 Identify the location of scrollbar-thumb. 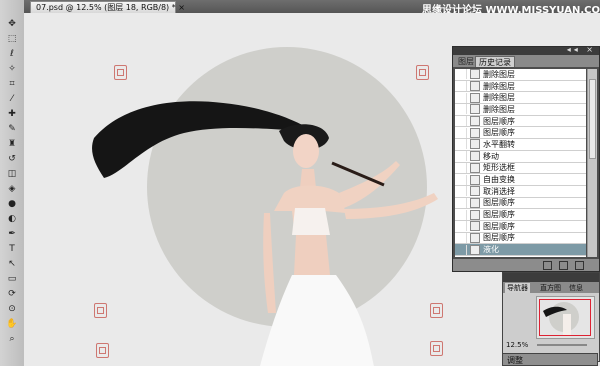
(592, 119).